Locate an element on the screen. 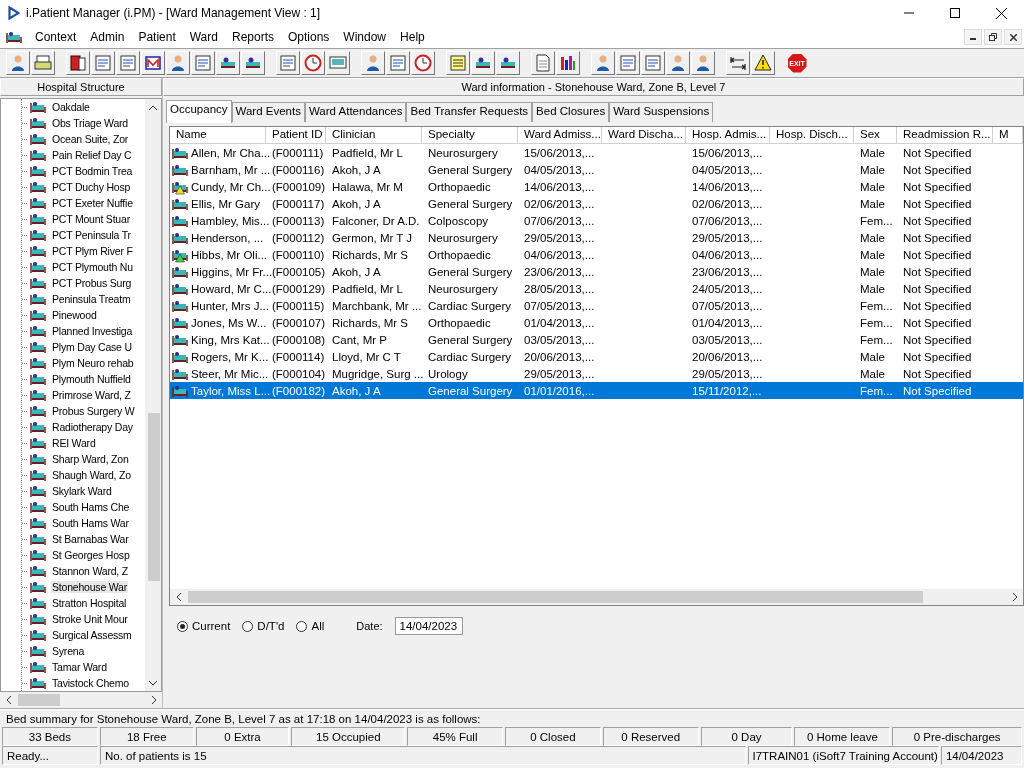  table-row: Taylor, Miss L...(F000182) Akoh, J A General Surgery 01/01/2016,... 15/11/2012,... Fem... Not Specified is located at coordinates (596, 390).